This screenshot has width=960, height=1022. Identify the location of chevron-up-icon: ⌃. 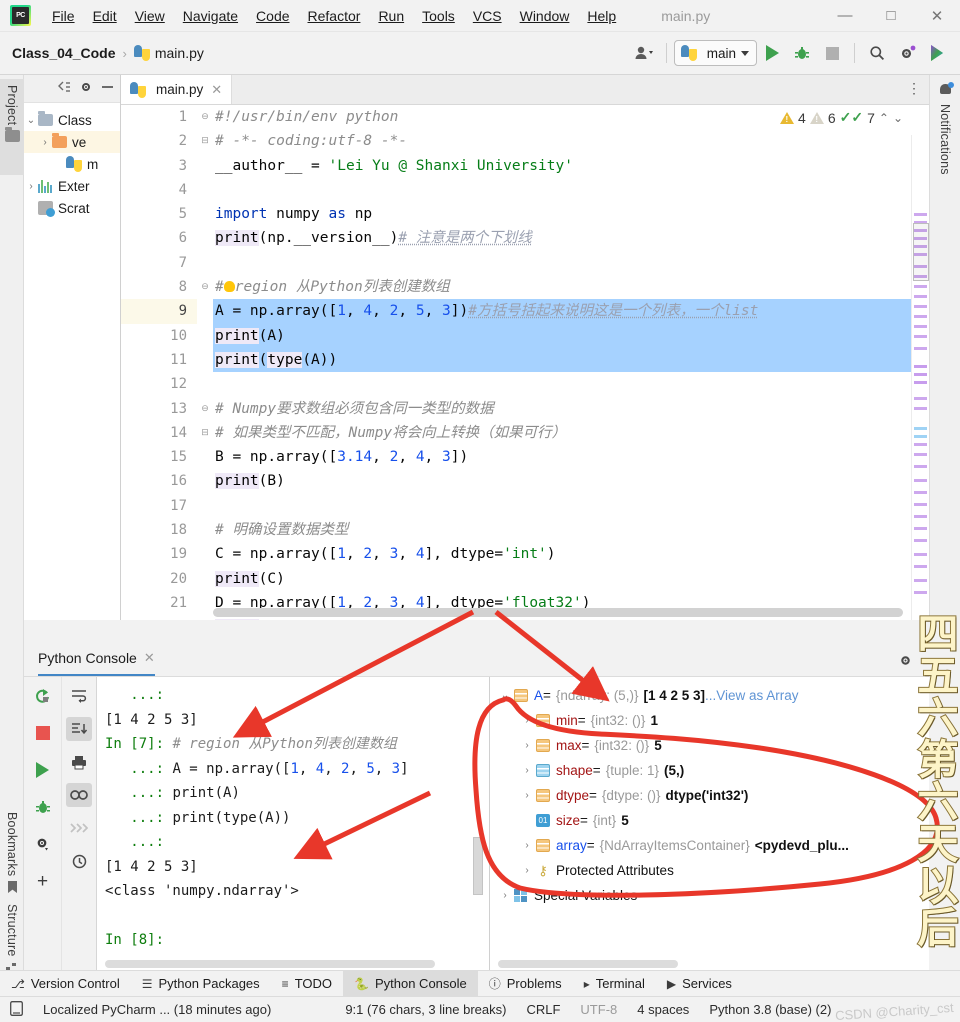
(884, 118).